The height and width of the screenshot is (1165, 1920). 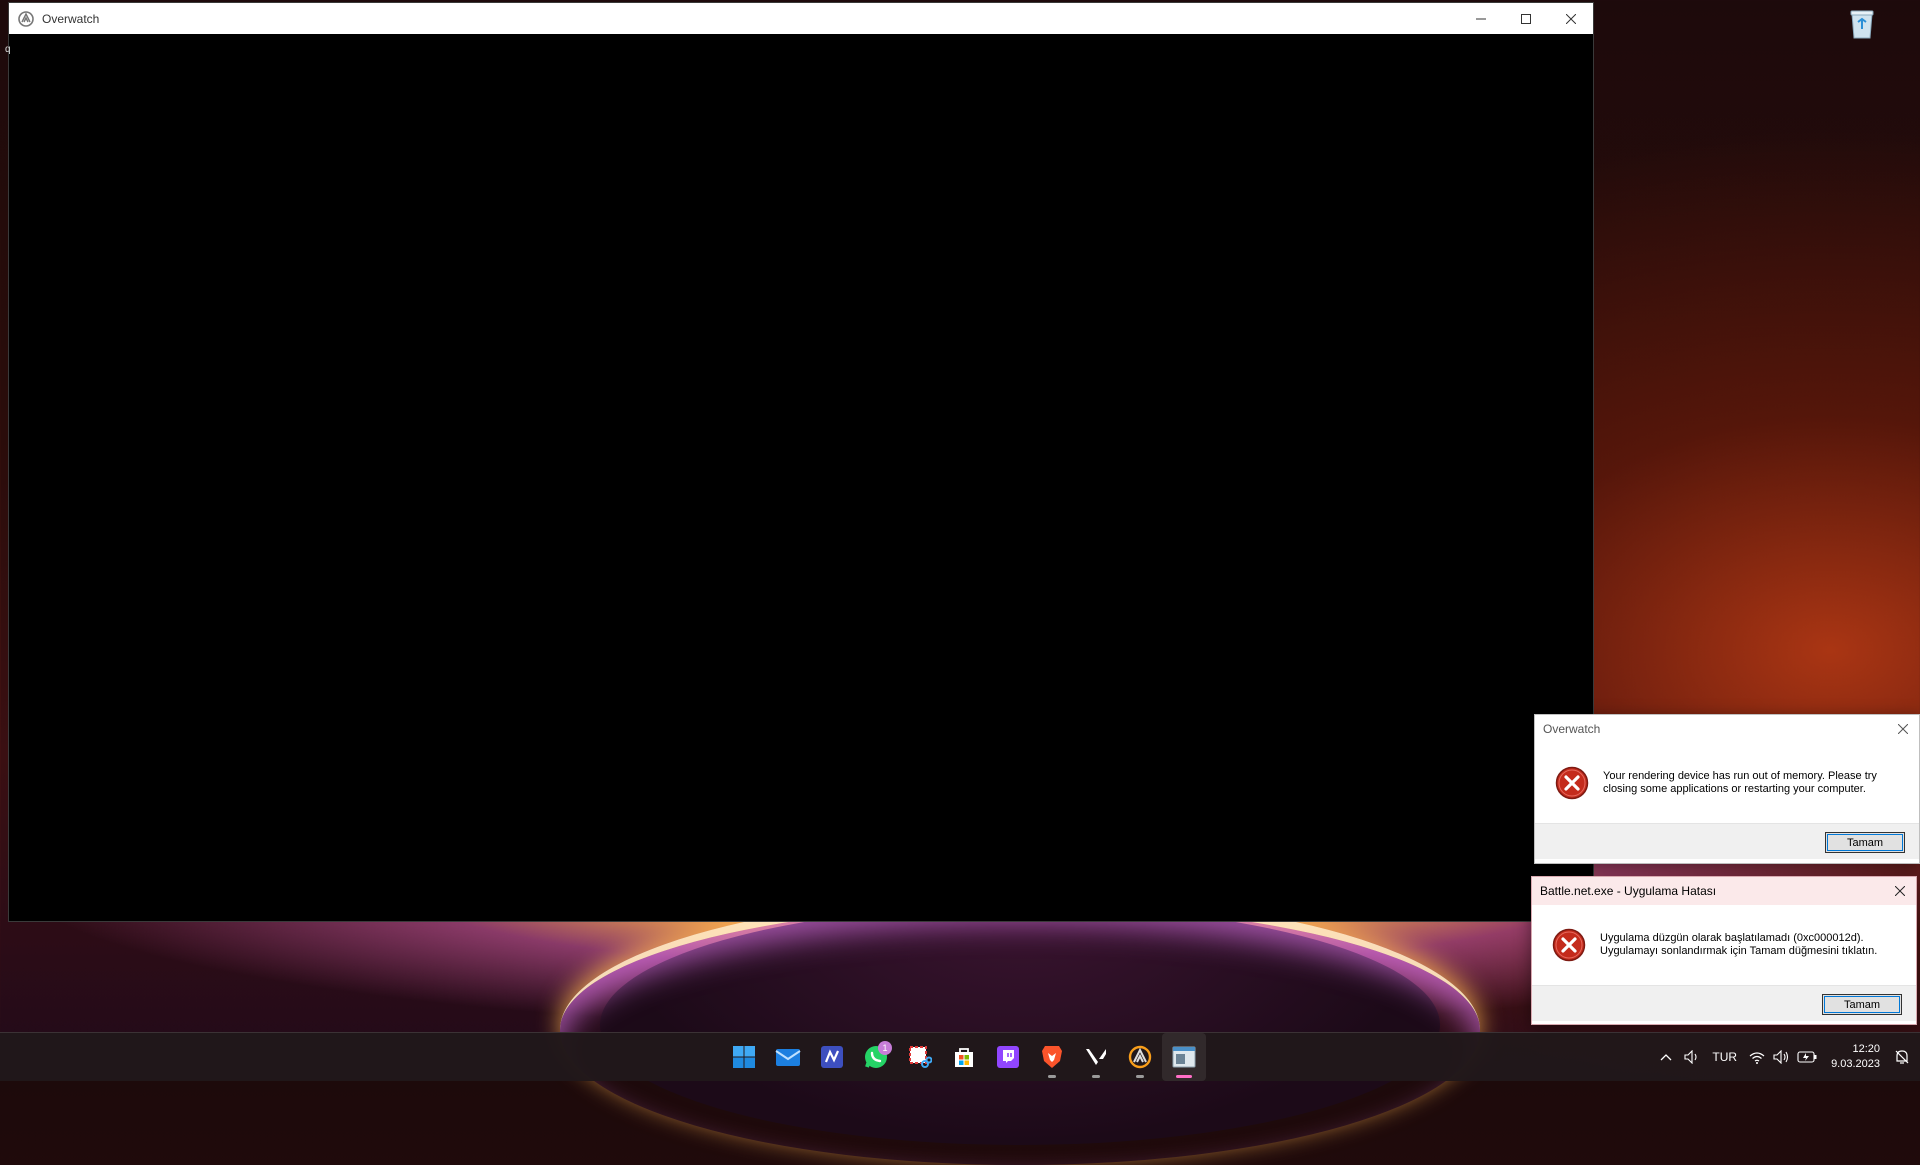 What do you see at coordinates (8, 49) in the screenshot?
I see `stray-text: q` at bounding box center [8, 49].